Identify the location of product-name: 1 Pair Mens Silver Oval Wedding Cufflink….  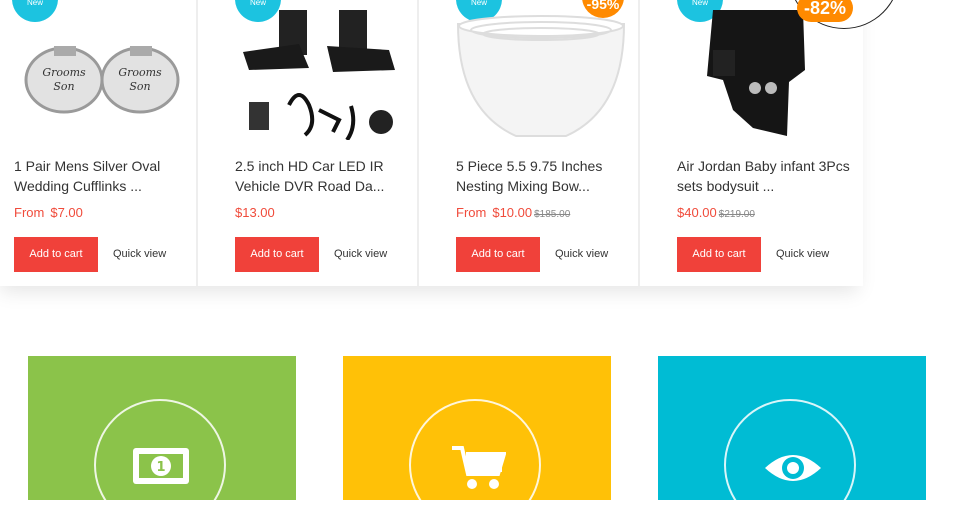
(104, 176).